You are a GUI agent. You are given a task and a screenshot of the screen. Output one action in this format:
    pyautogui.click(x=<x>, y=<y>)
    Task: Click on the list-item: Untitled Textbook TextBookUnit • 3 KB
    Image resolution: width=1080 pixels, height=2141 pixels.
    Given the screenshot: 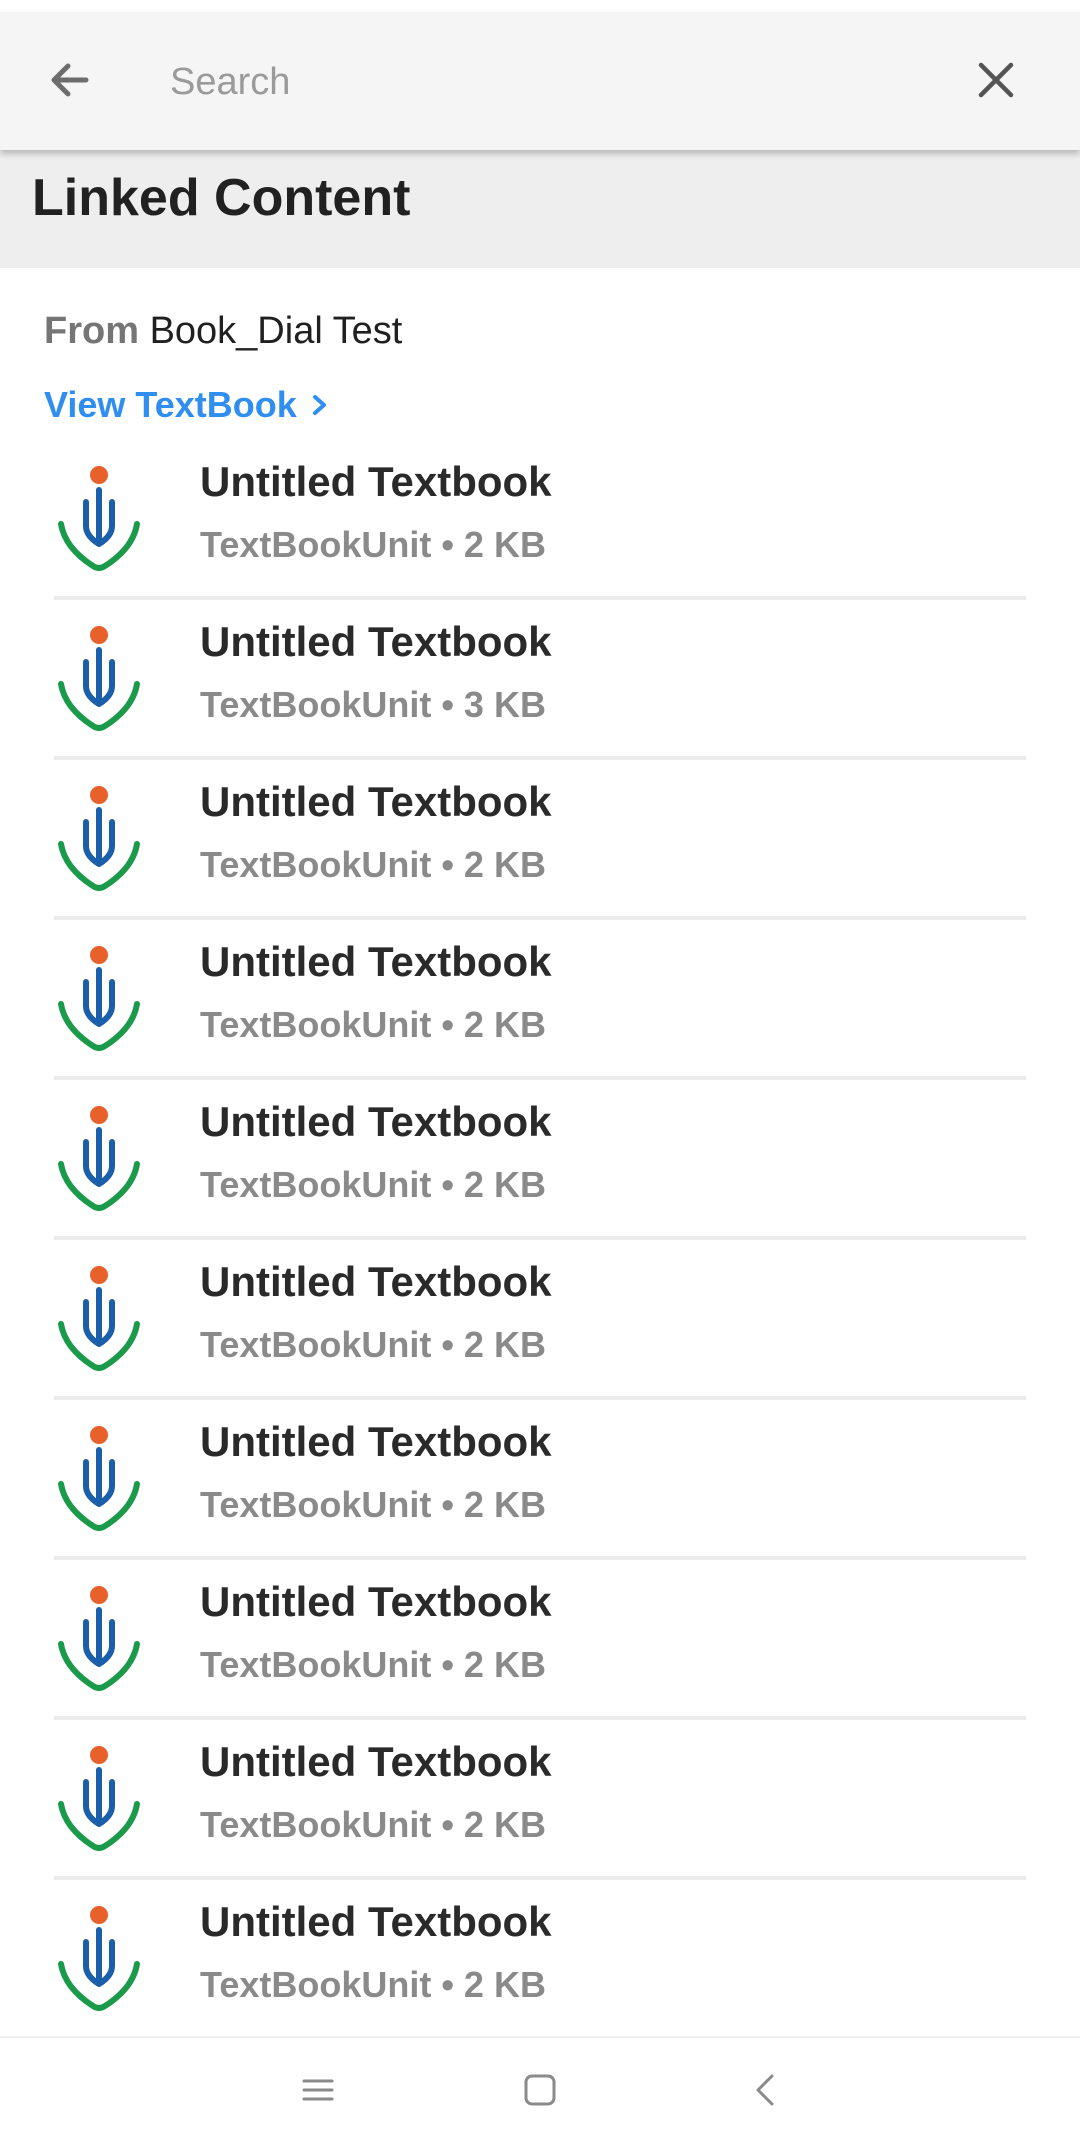 What is the action you would take?
    pyautogui.click(x=540, y=692)
    